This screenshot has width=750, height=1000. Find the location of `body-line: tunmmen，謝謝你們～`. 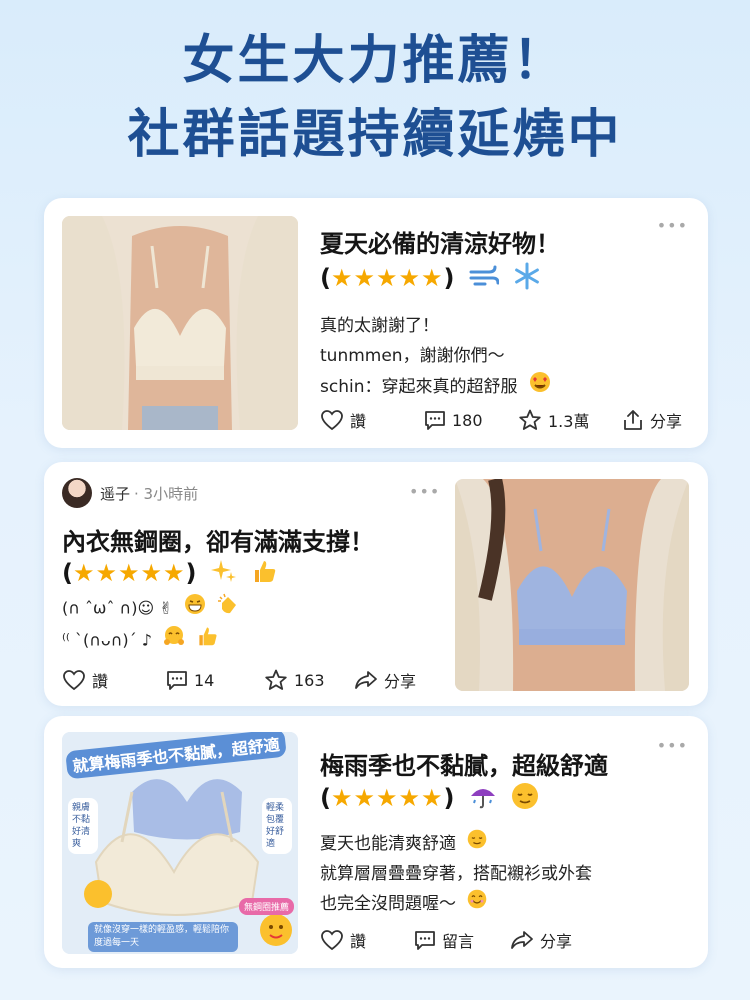

body-line: tunmmen，謝謝你們～ is located at coordinates (412, 356).